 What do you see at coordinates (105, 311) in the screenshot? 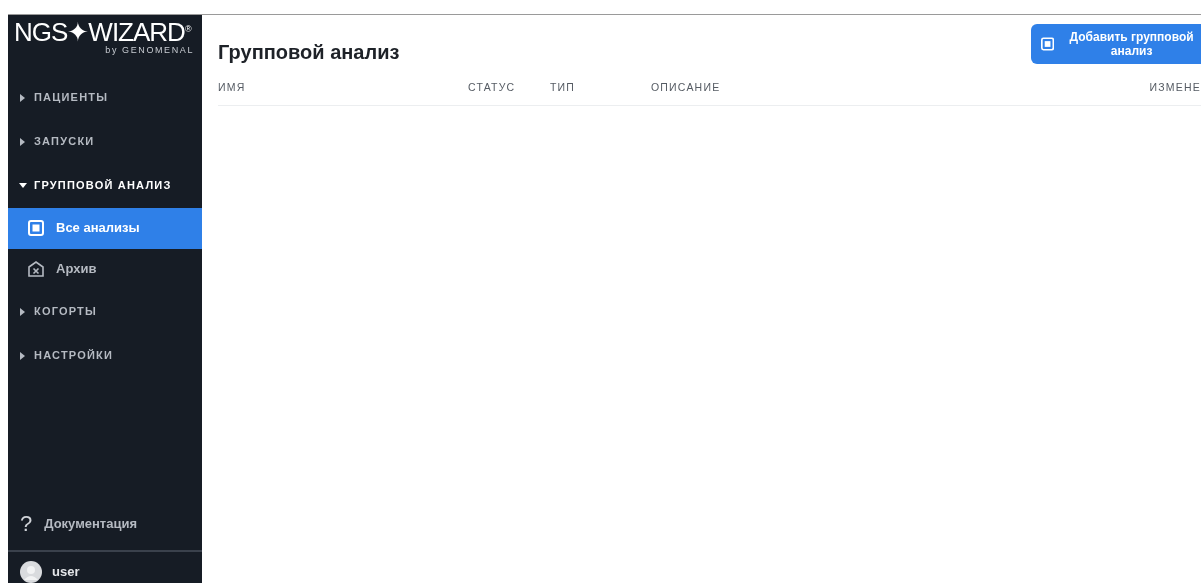
I see `sidebar-section: КОГОРТЫ` at bounding box center [105, 311].